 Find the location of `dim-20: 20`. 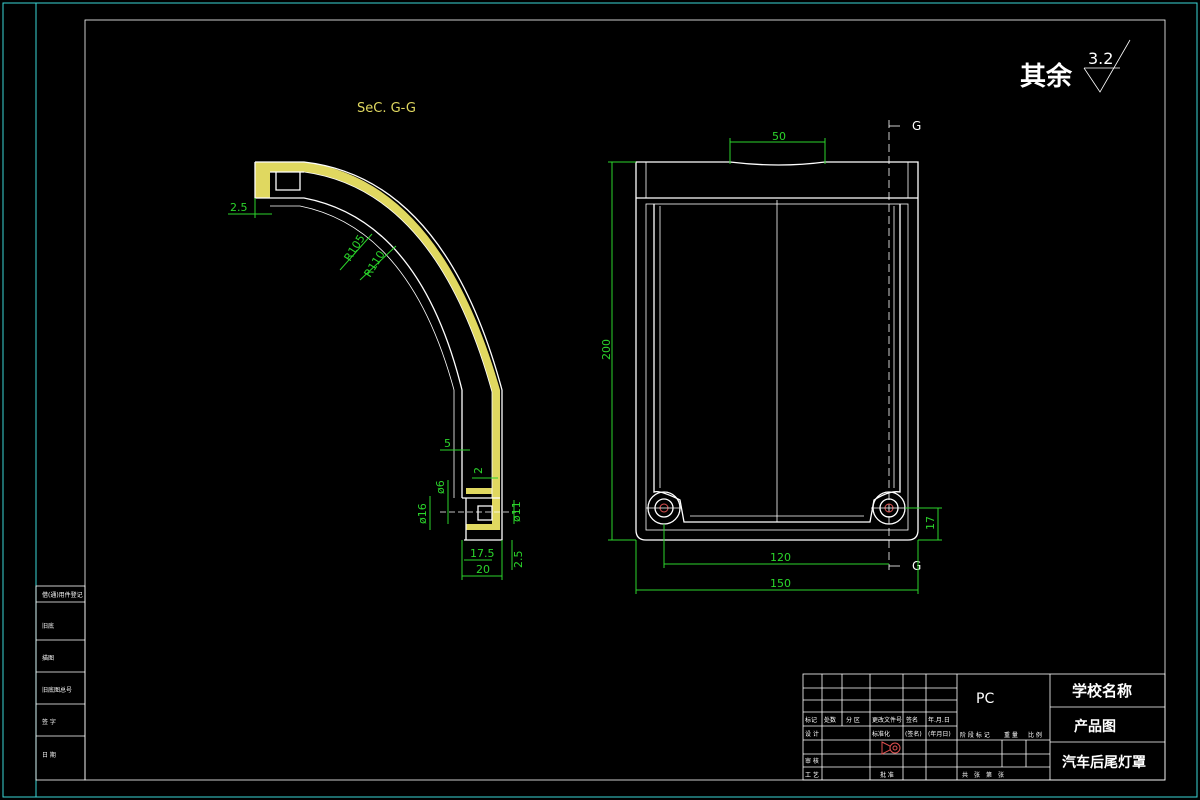

dim-20: 20 is located at coordinates (483, 569).